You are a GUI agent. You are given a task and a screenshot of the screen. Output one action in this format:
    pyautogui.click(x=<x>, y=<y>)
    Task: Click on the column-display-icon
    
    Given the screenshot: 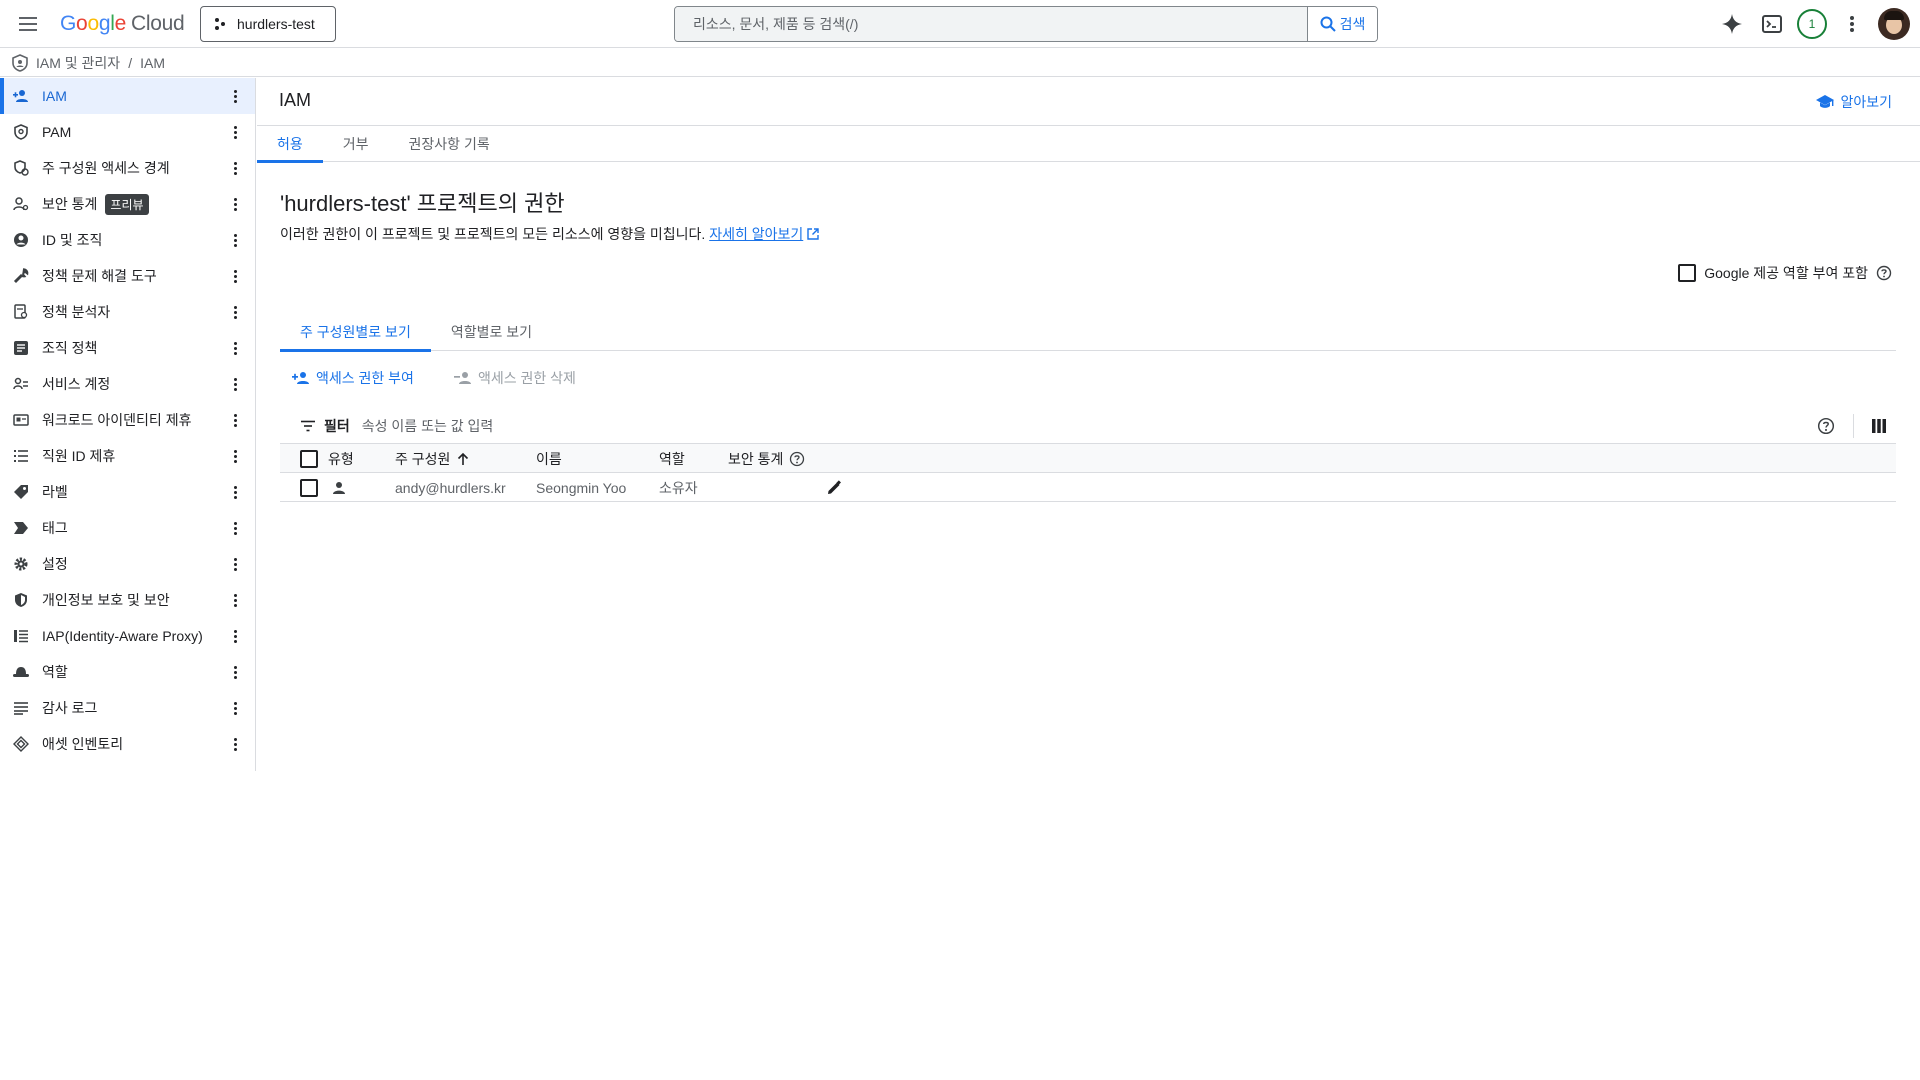 What is the action you would take?
    pyautogui.click(x=1879, y=426)
    